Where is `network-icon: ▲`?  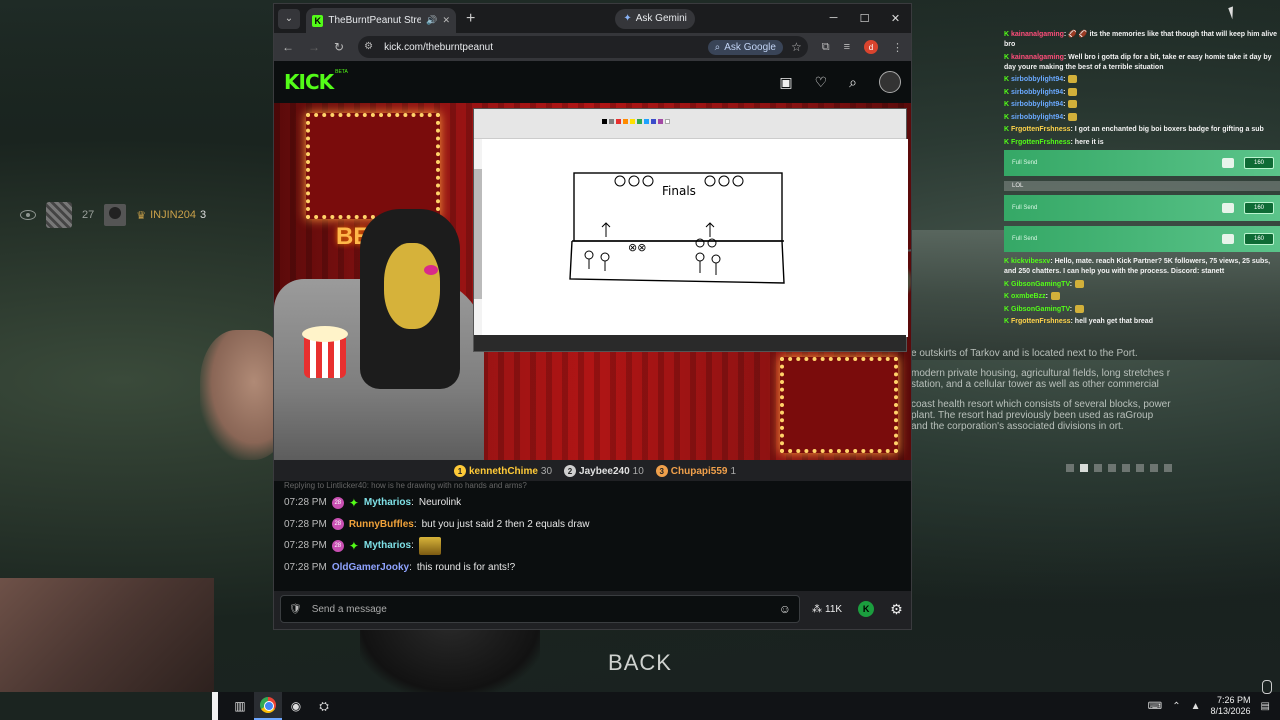 network-icon: ▲ is located at coordinates (1196, 706).